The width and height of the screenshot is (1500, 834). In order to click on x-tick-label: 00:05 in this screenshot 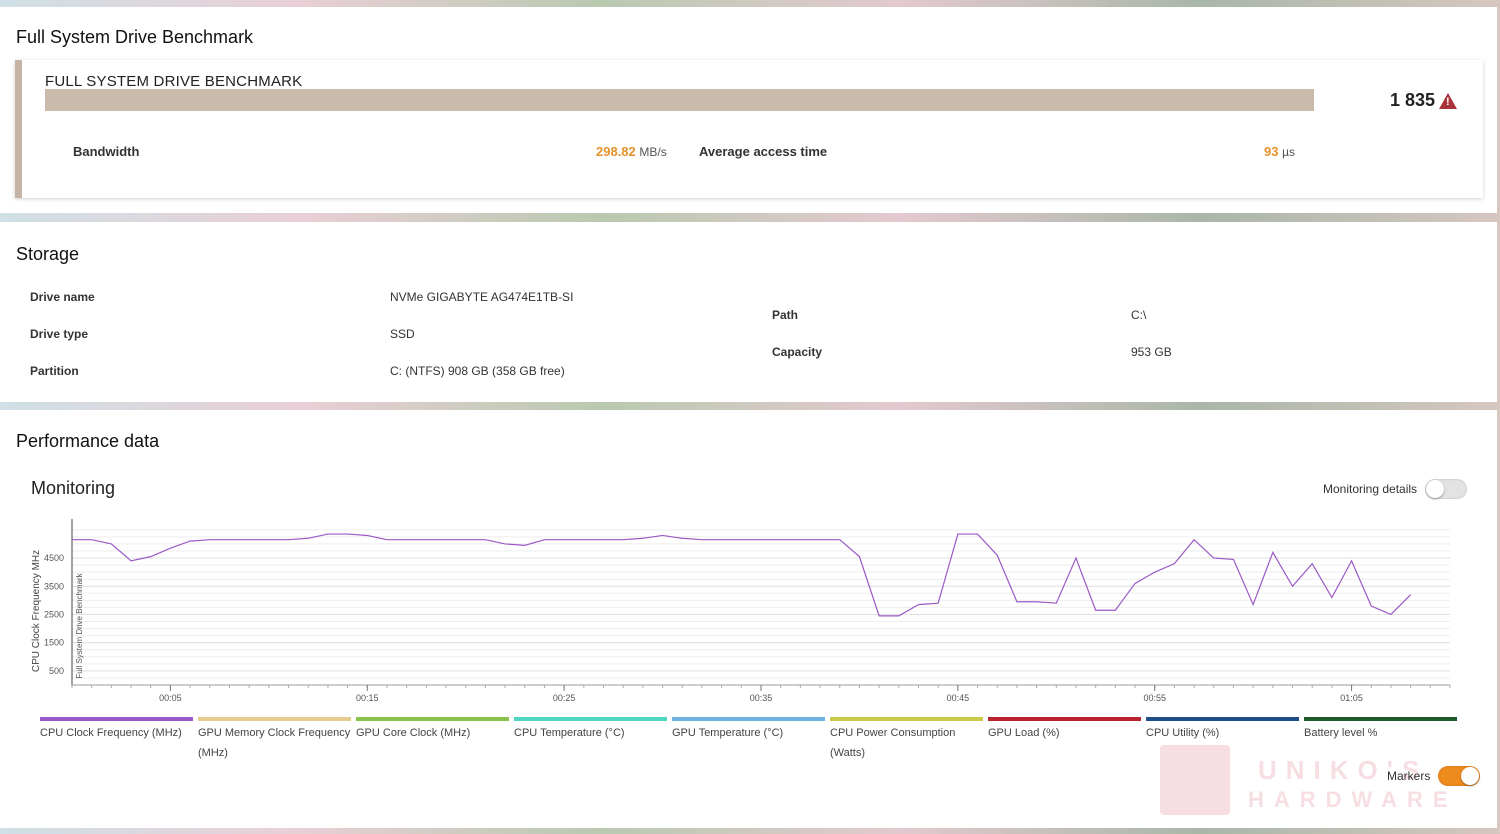, I will do `click(170, 698)`.